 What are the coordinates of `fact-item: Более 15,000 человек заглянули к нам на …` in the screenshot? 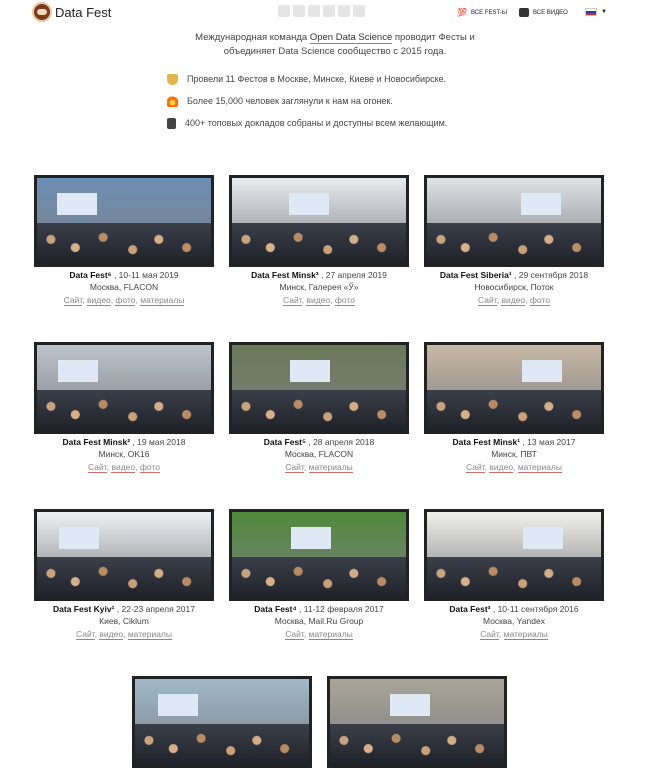 It's located at (307, 101).